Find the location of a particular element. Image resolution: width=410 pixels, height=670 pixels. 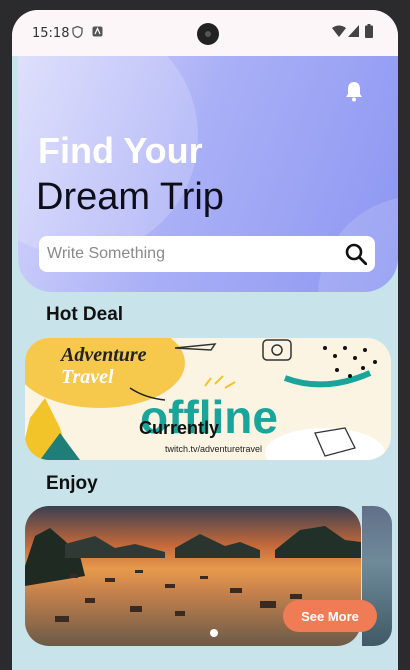

section-title-enjoy: Enjoy is located at coordinates (72, 483).